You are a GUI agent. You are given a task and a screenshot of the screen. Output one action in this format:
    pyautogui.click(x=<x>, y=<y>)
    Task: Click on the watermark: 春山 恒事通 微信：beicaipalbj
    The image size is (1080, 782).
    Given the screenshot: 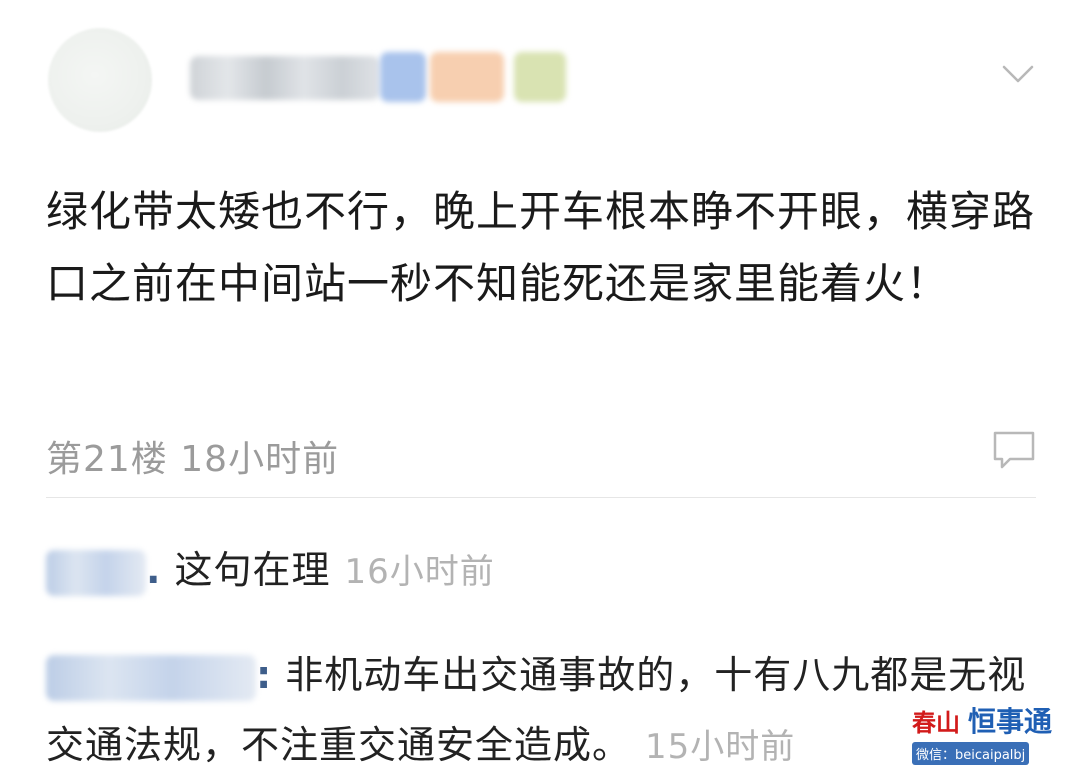 What is the action you would take?
    pyautogui.click(x=992, y=737)
    